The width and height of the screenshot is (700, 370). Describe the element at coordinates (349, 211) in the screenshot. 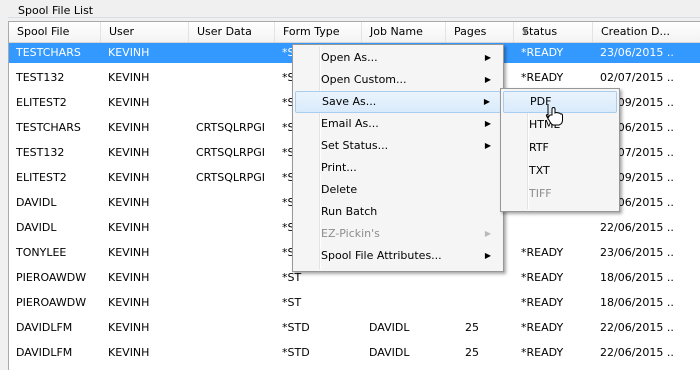

I see `menu-item-label: Run Batch` at that location.